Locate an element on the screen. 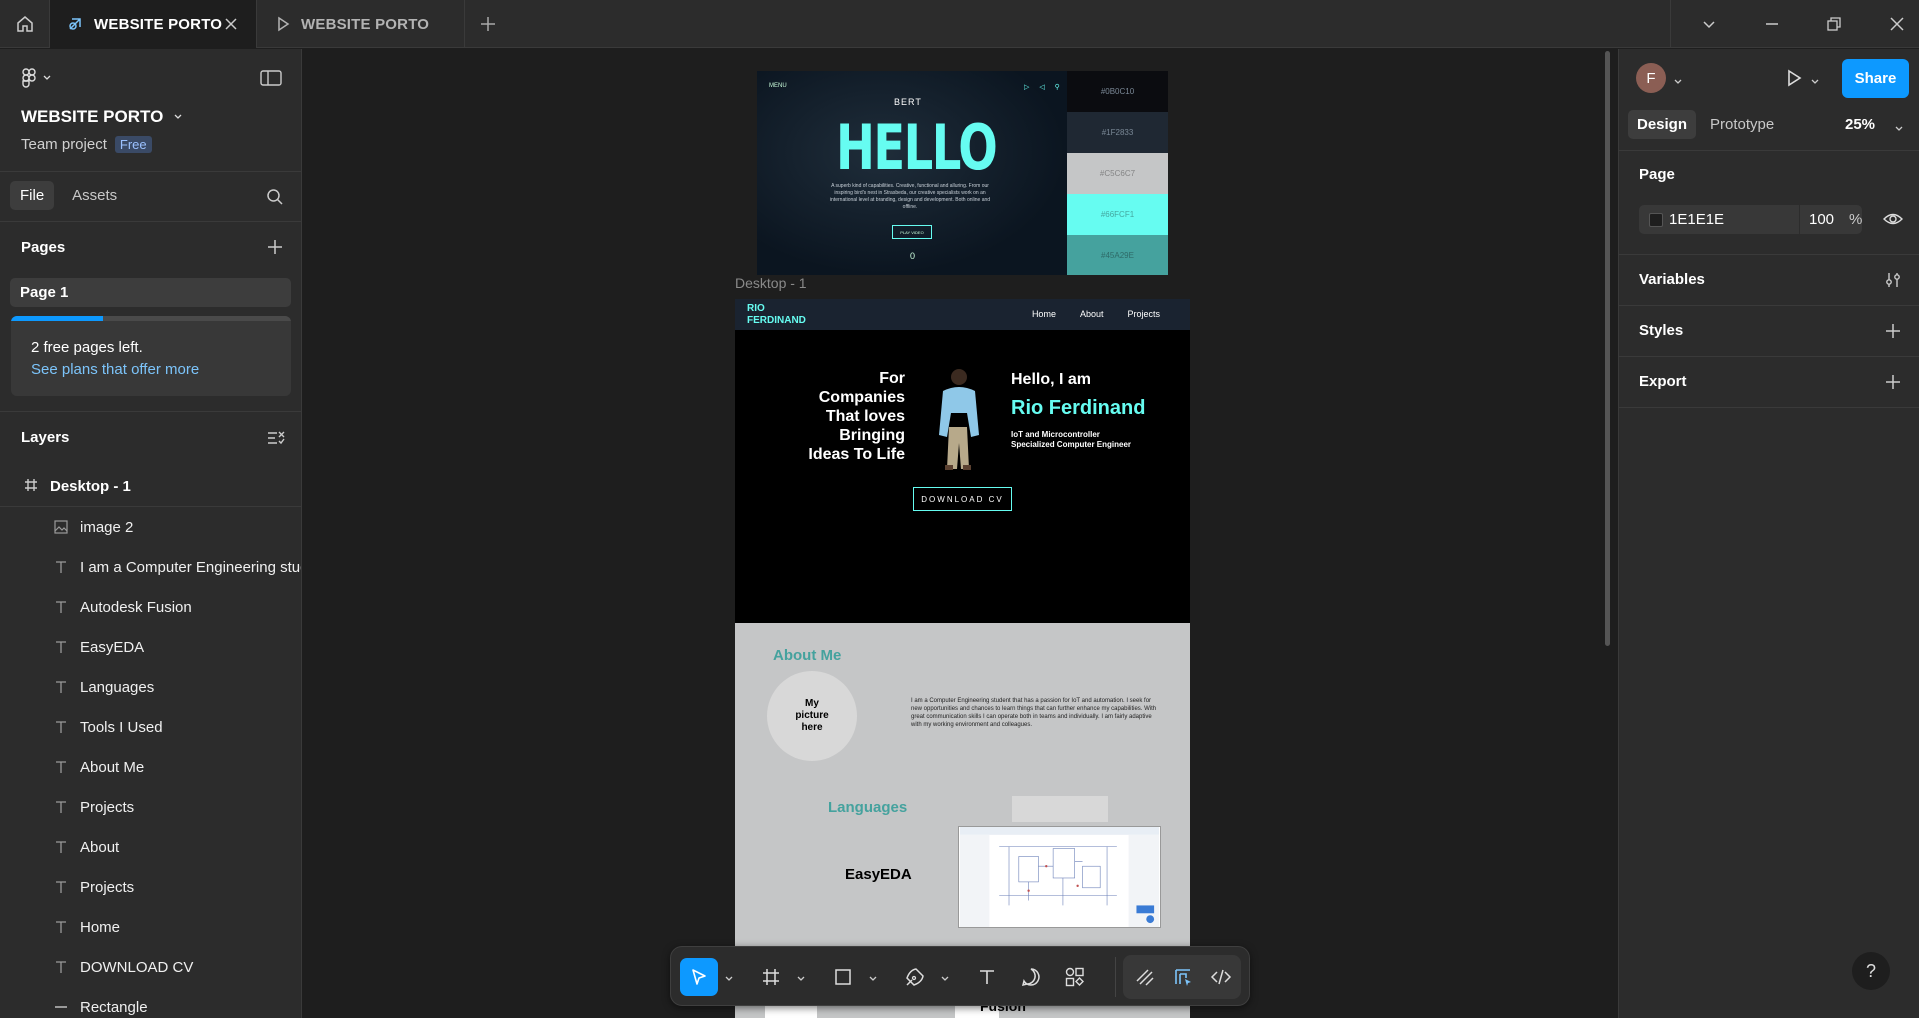  main-menu-button is located at coordinates (37, 78).